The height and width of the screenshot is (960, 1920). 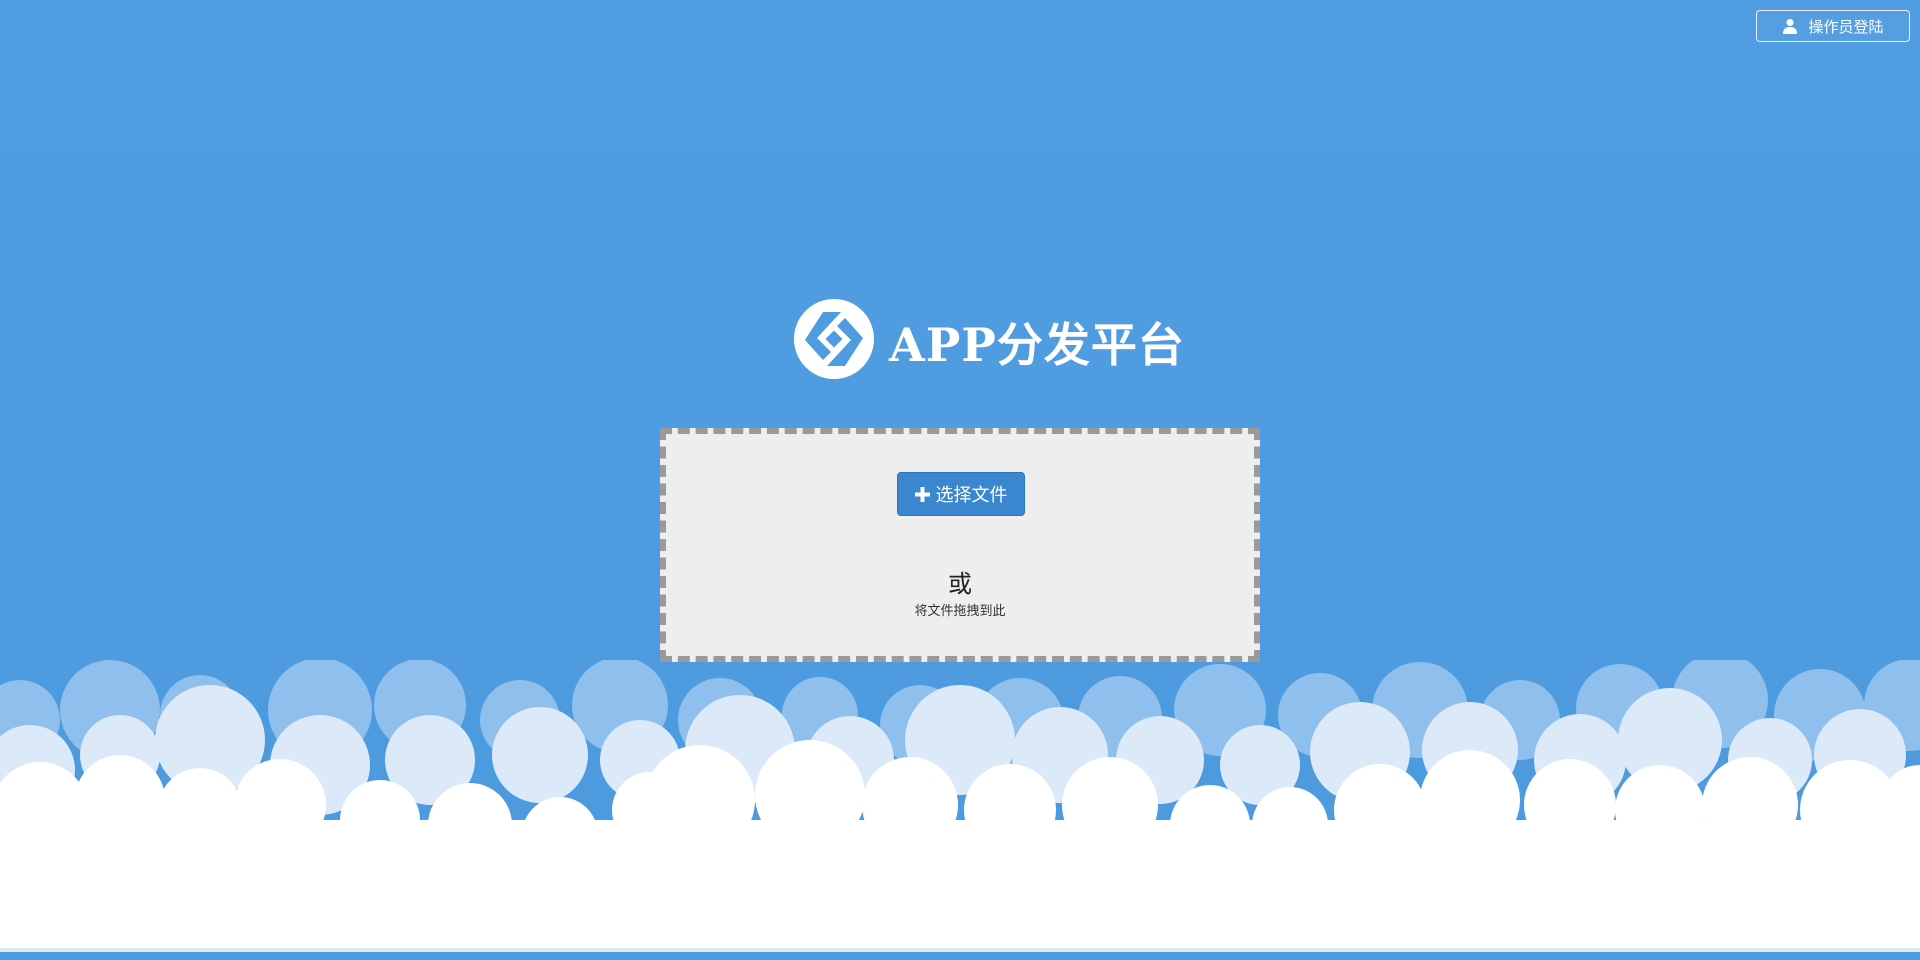 What do you see at coordinates (1790, 26) in the screenshot?
I see `user-icon` at bounding box center [1790, 26].